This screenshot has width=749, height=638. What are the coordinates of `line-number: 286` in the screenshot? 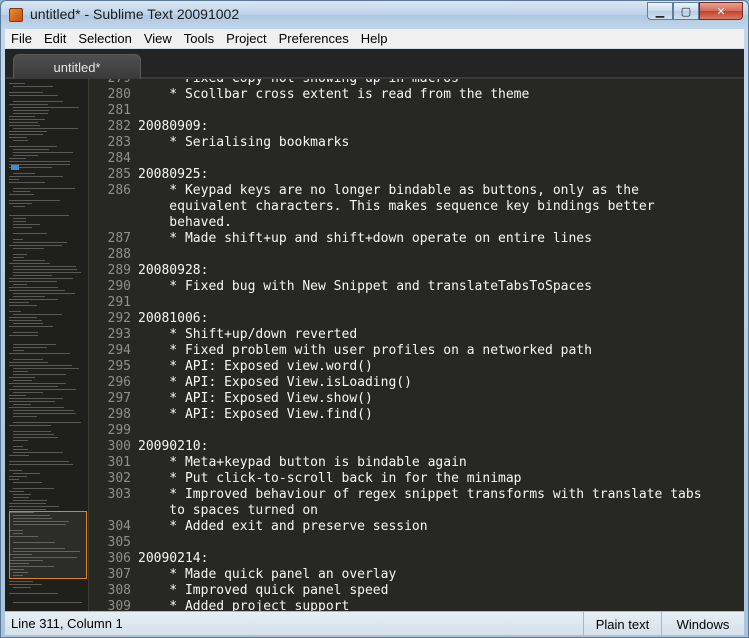 It's located at (119, 190).